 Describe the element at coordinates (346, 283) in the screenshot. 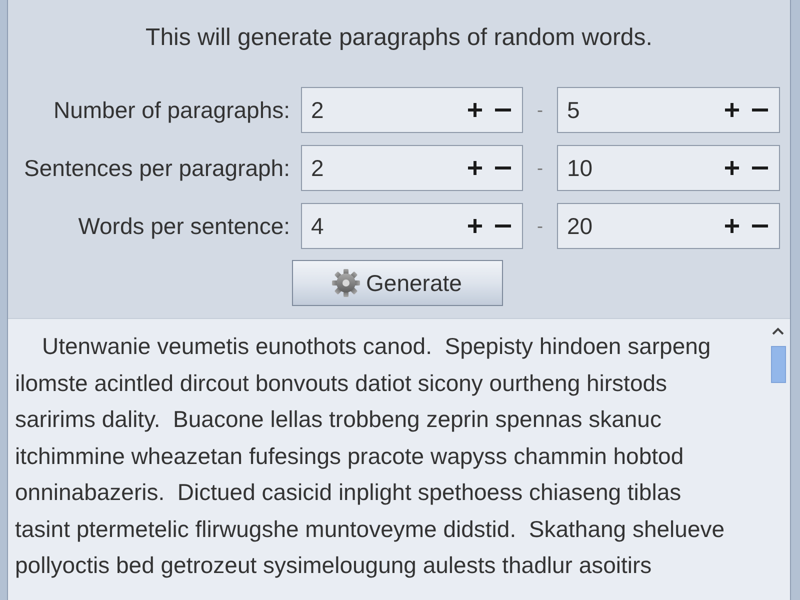

I see `gear-icon` at that location.